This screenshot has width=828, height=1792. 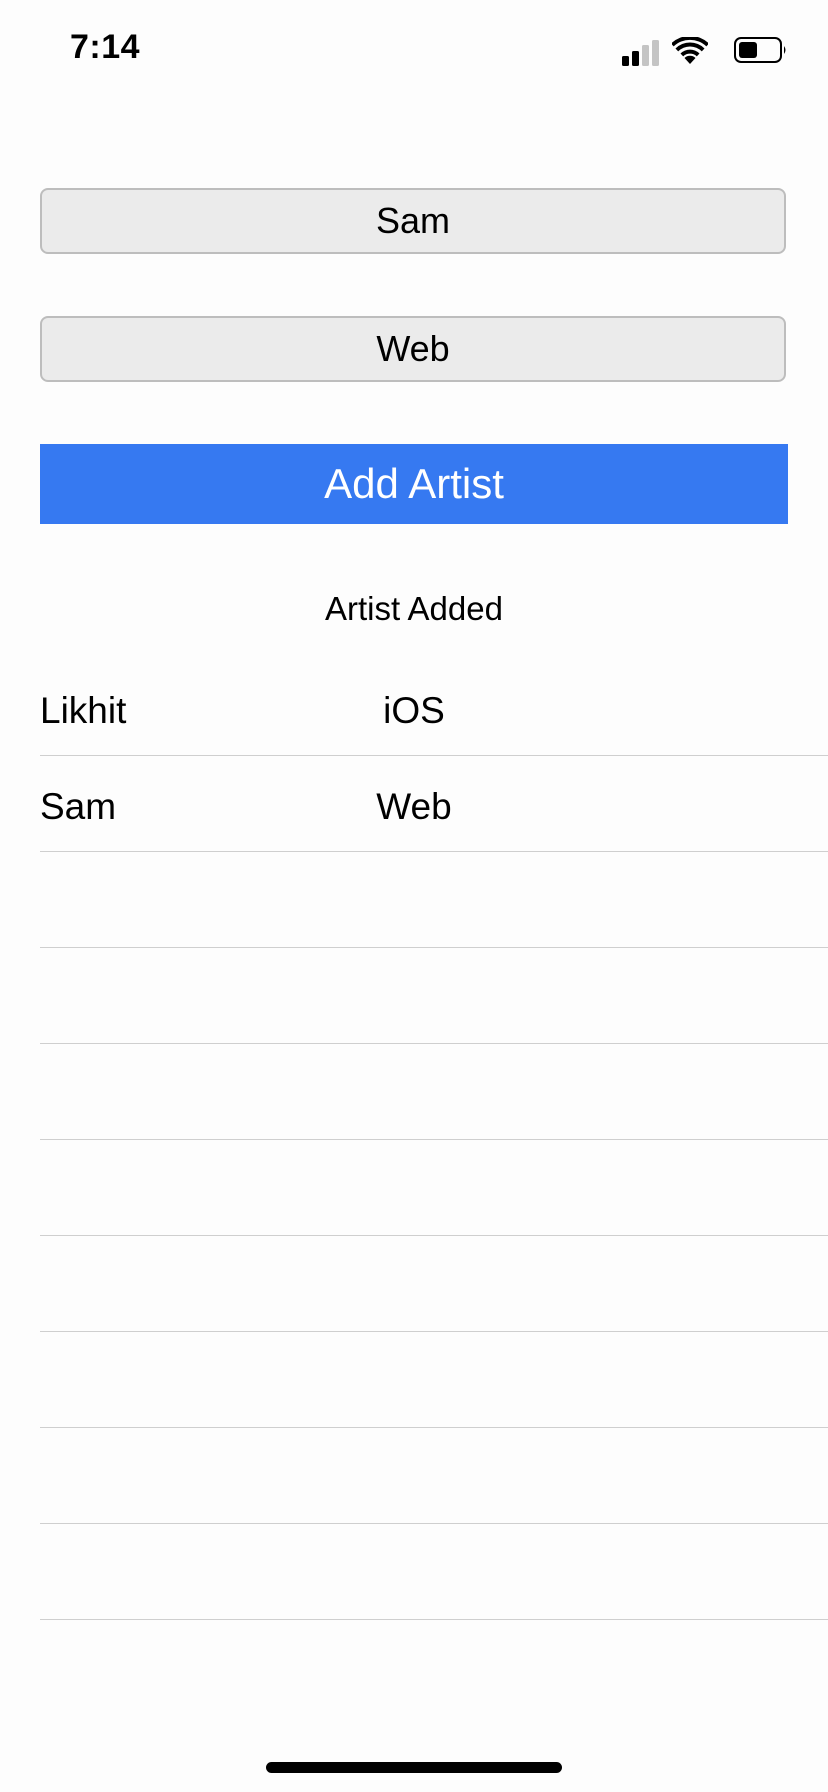 I want to click on table-row: Sam Web, so click(x=434, y=804).